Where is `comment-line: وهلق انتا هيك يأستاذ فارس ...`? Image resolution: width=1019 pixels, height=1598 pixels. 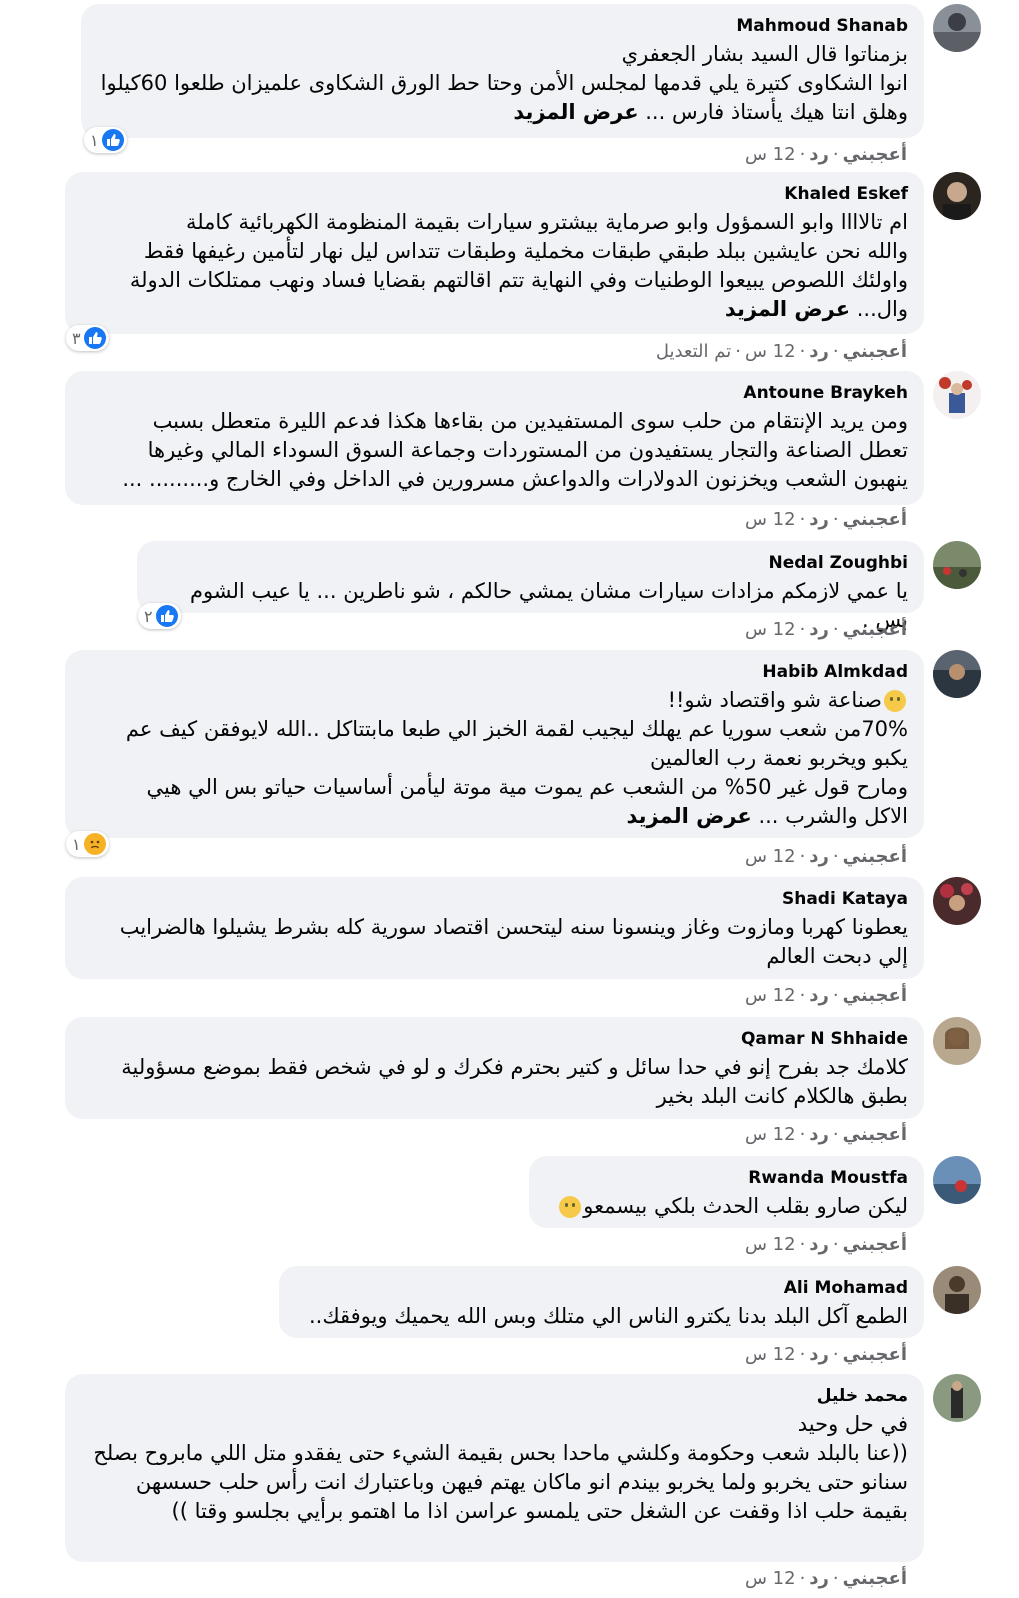
comment-line: وهلق انتا هيك يأستاذ فارس ... is located at coordinates (776, 112).